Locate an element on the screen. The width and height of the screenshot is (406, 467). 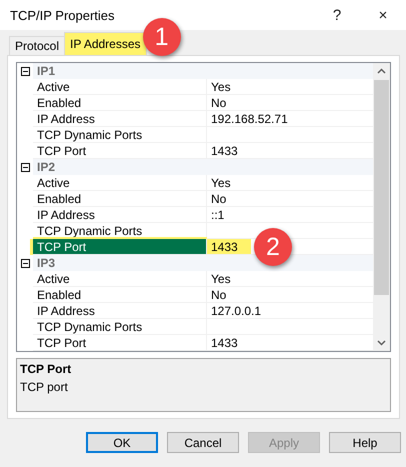
close-button: × is located at coordinates (383, 15).